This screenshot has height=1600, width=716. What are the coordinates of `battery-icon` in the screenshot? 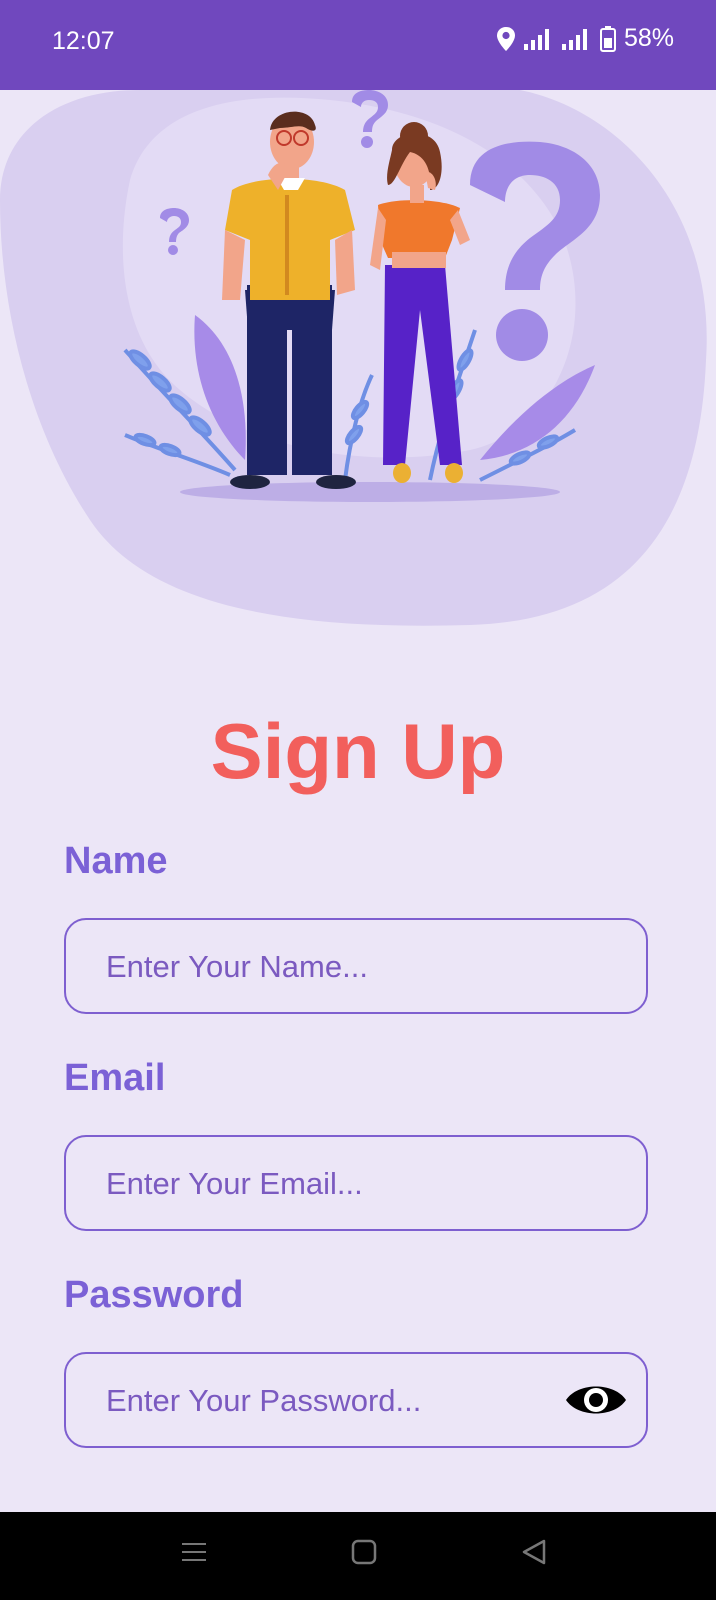 It's located at (607, 38).